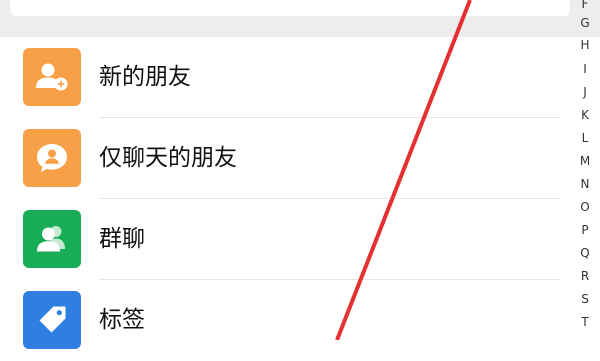 Image resolution: width=600 pixels, height=361 pixels. Describe the element at coordinates (52, 158) in the screenshot. I see `chat-only-friend-icon` at that location.